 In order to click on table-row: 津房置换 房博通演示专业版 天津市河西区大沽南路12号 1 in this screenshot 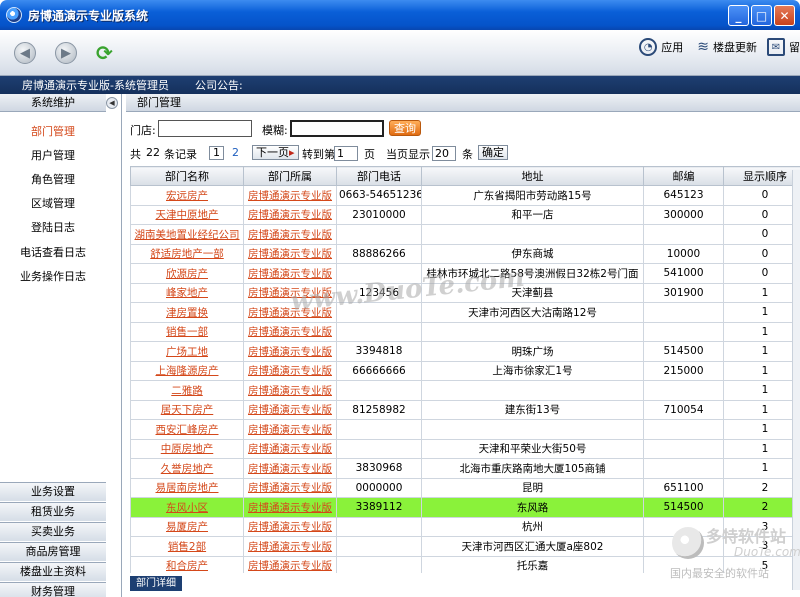, I will do `click(465, 312)`.